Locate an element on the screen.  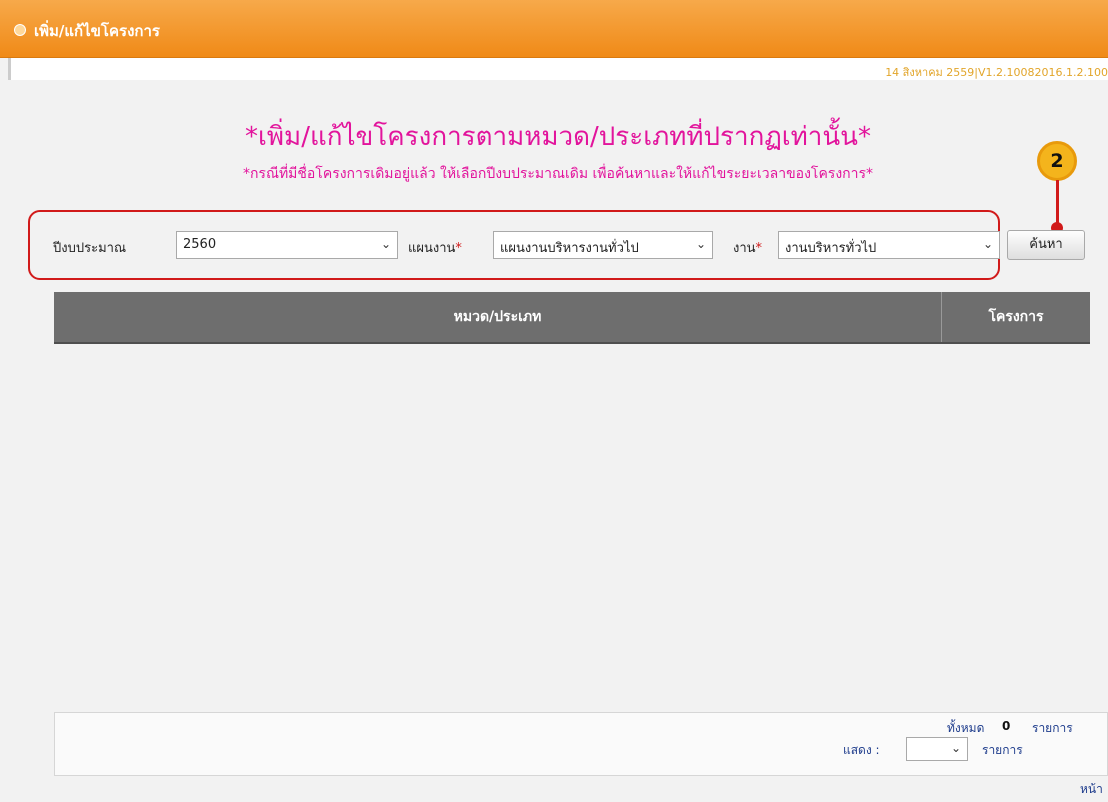
work-label: งาน* is located at coordinates (747, 247).